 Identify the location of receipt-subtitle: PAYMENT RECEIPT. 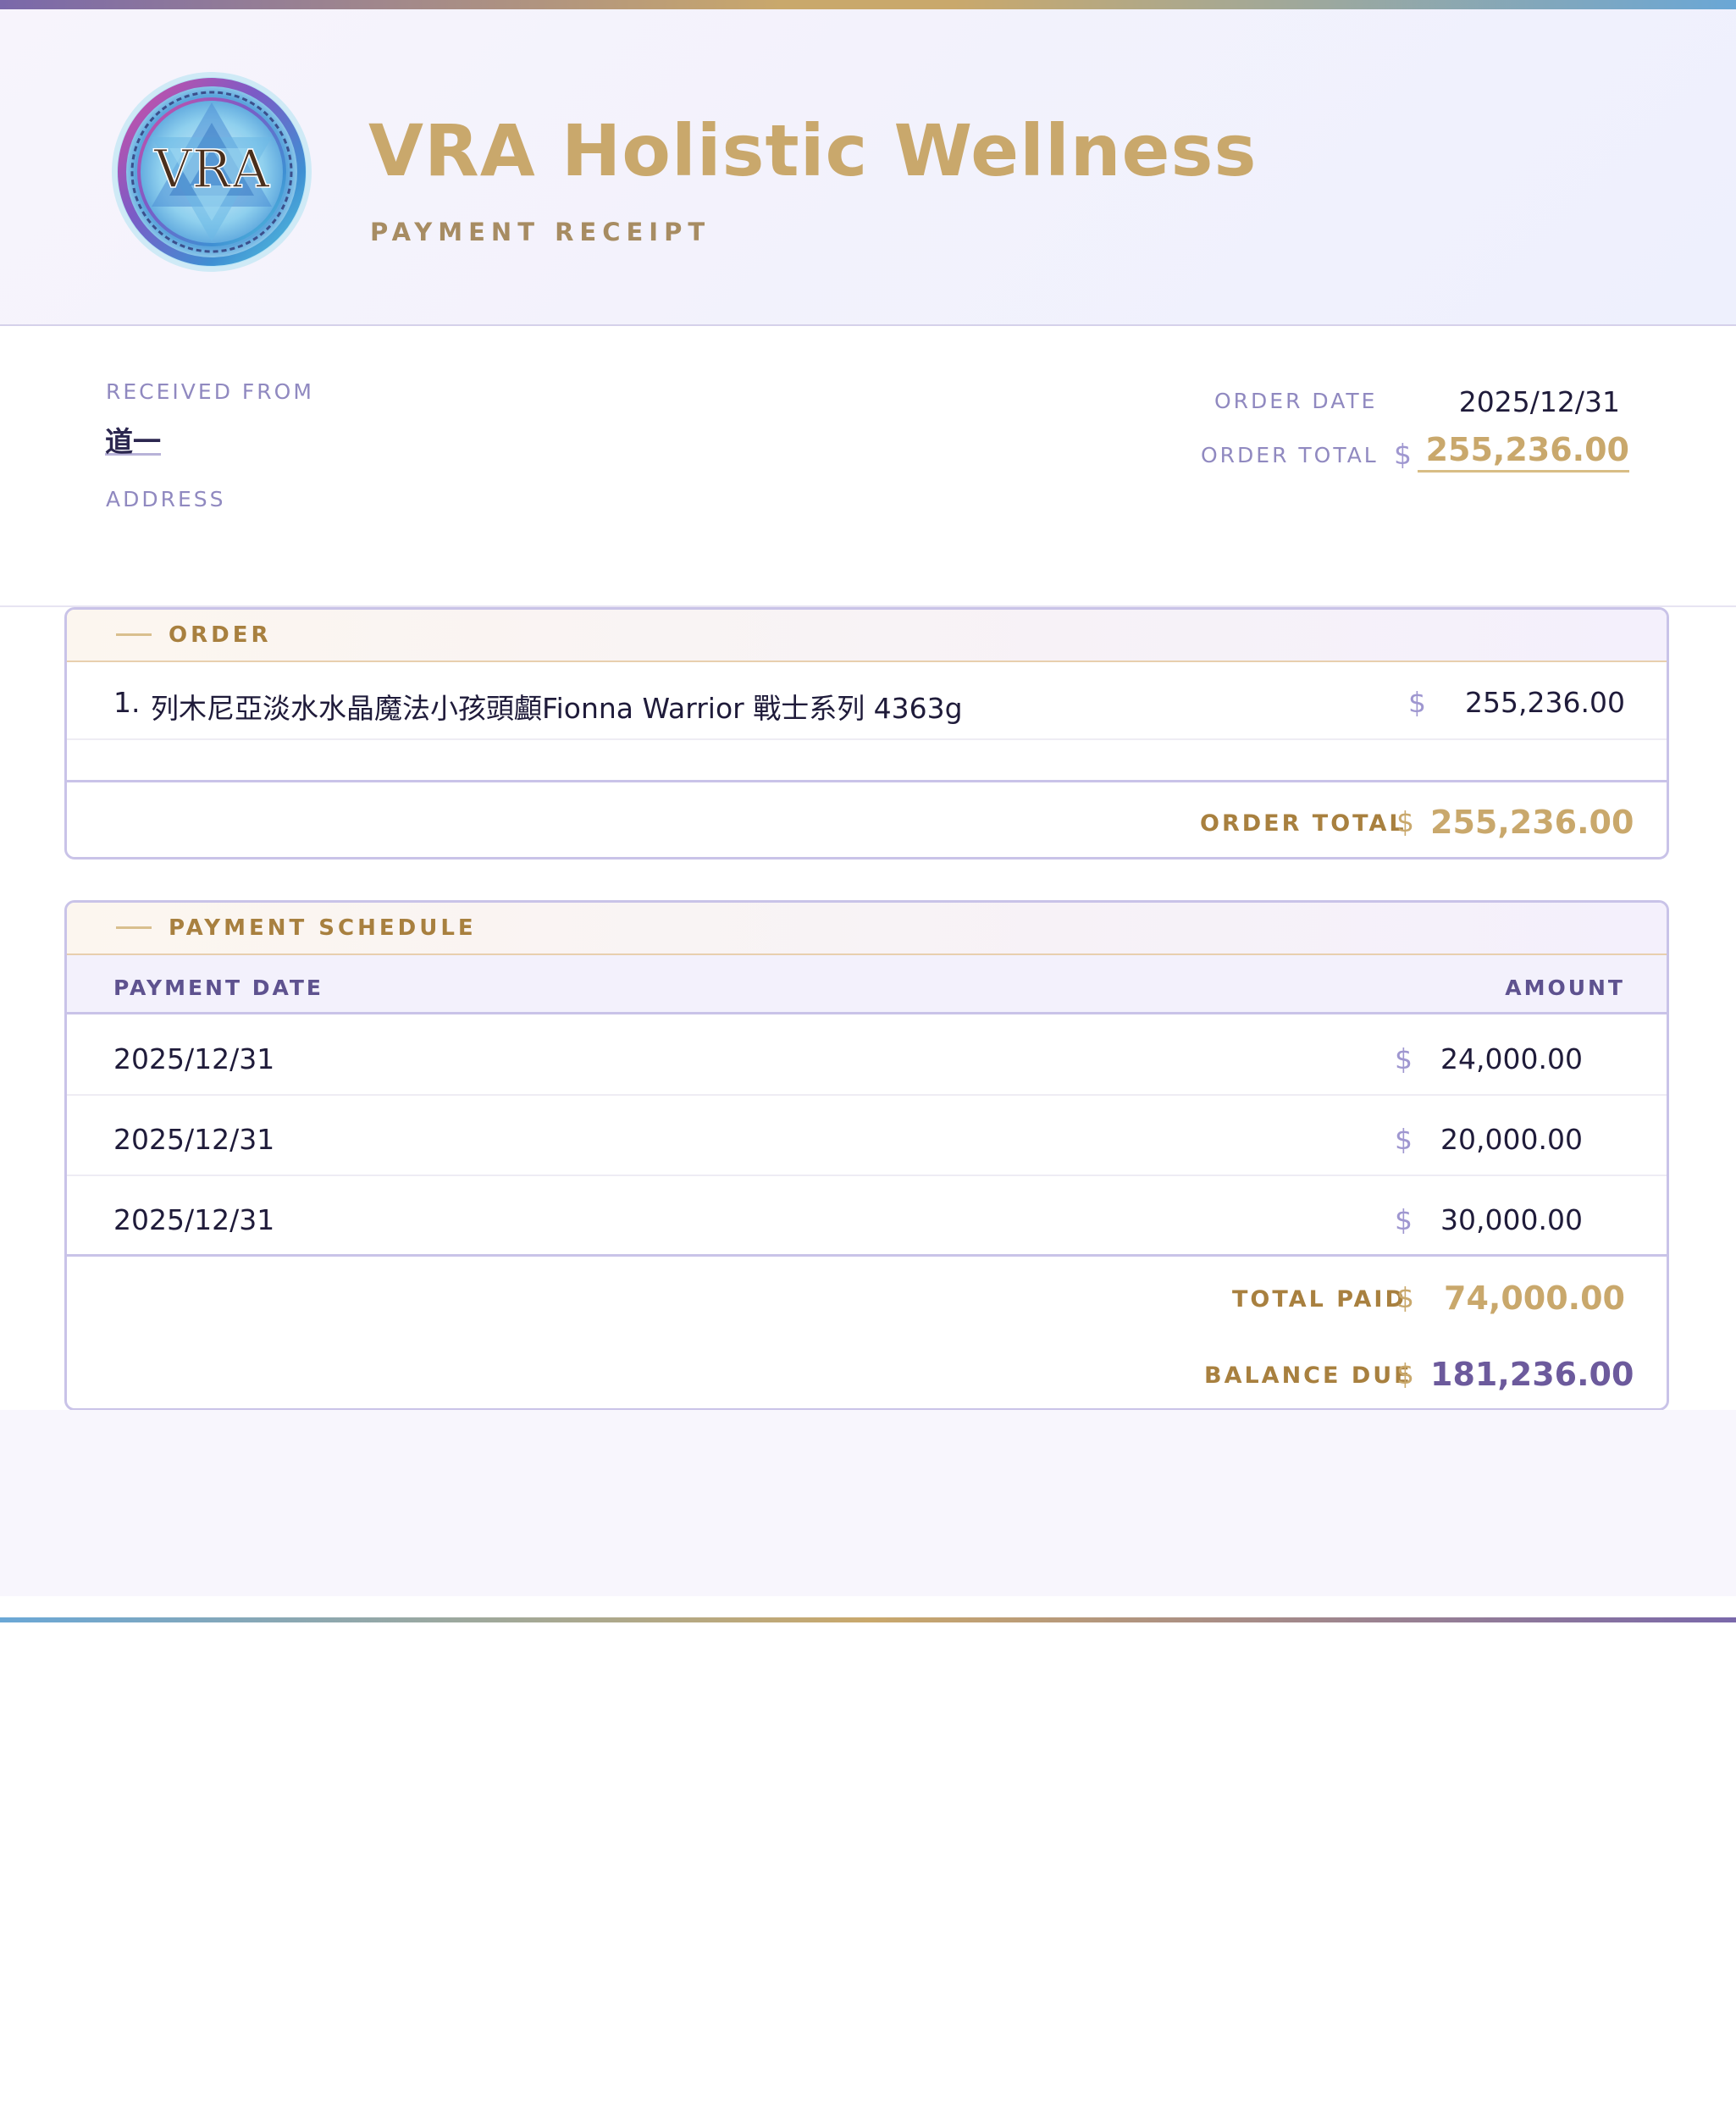
(540, 232).